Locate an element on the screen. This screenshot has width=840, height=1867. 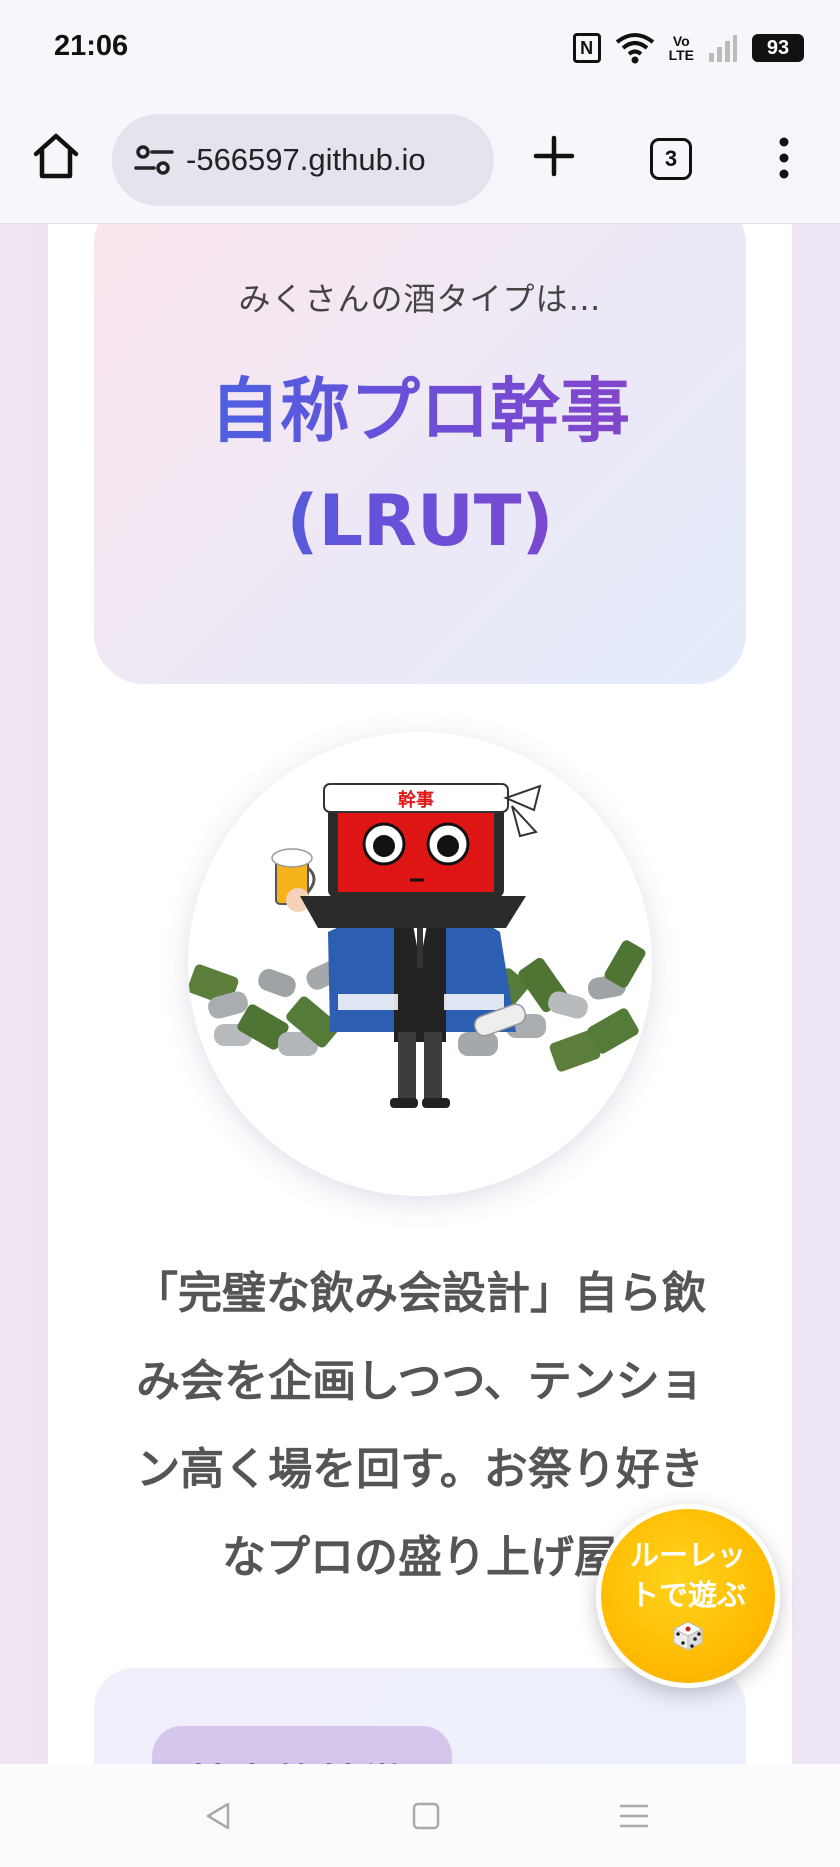
description-line: み会を企画しつつ、テンショ is located at coordinates (420, 1381).